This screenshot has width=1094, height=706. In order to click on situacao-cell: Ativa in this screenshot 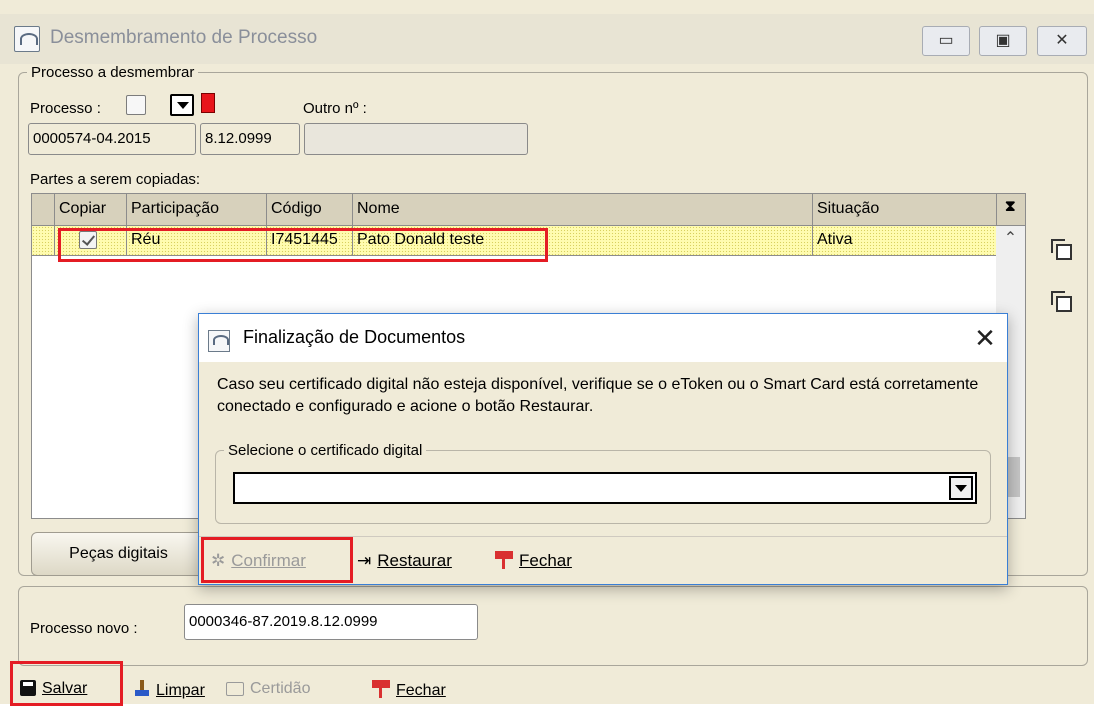, I will do `click(904, 240)`.